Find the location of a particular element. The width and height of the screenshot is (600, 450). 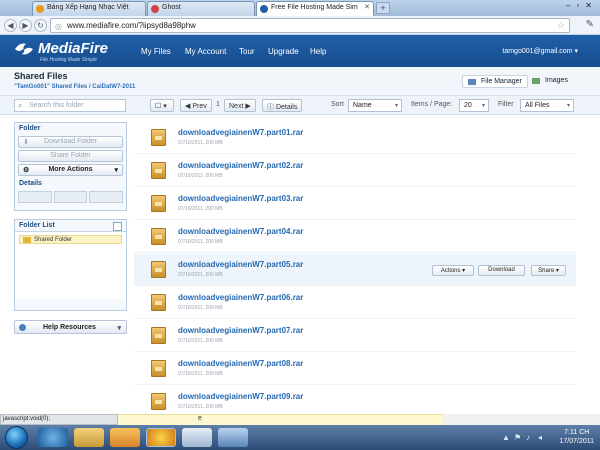

next-page-button: Next ▶ is located at coordinates (240, 105).